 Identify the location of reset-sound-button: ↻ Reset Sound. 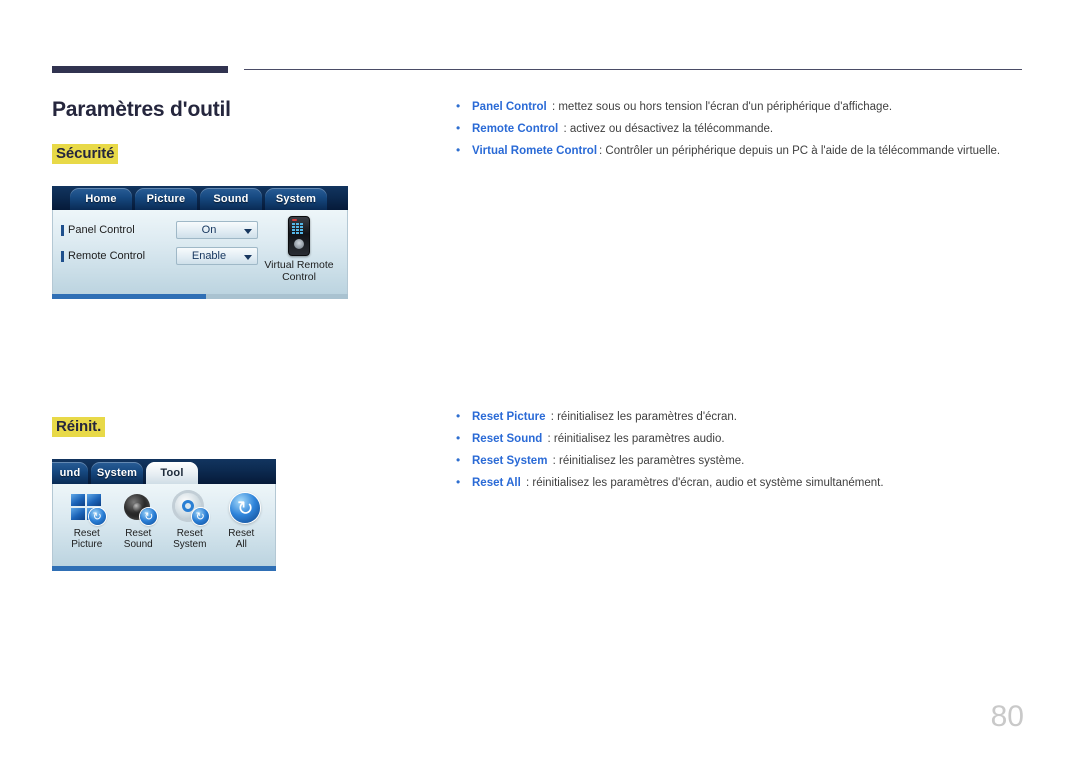
(138, 521).